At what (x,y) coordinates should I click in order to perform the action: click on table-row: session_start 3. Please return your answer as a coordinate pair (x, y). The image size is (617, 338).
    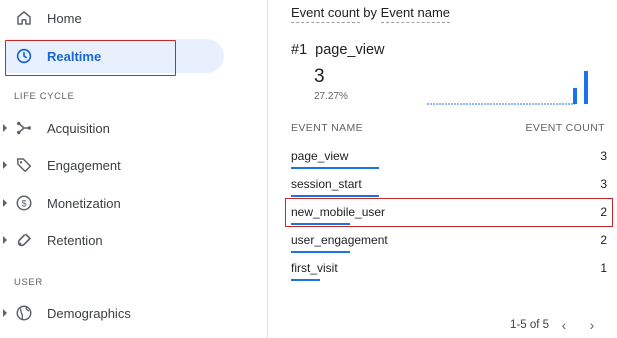
    Looking at the image, I should click on (449, 187).